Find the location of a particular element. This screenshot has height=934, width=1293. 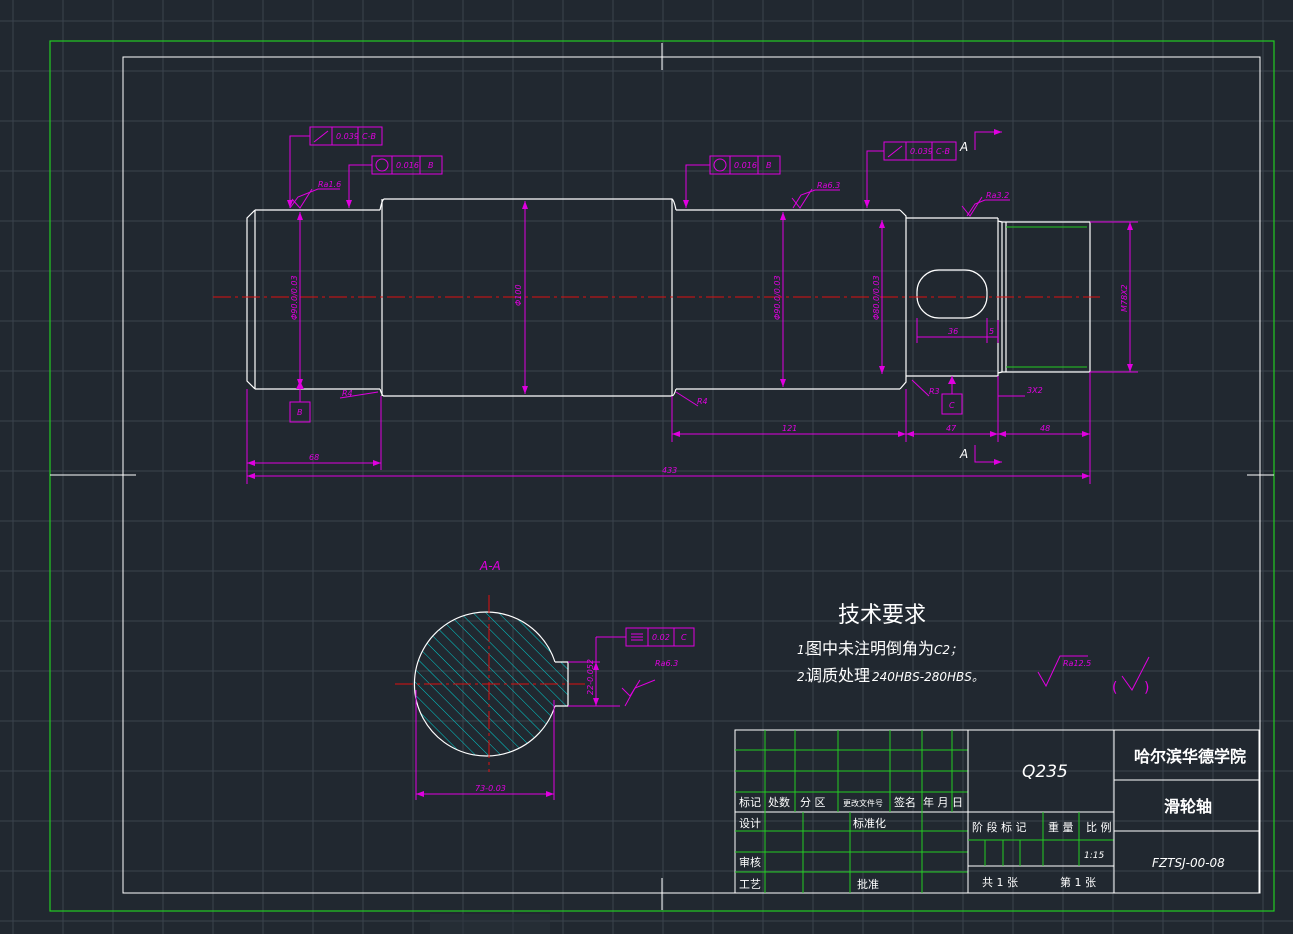

length-121: 121 is located at coordinates (789, 428).